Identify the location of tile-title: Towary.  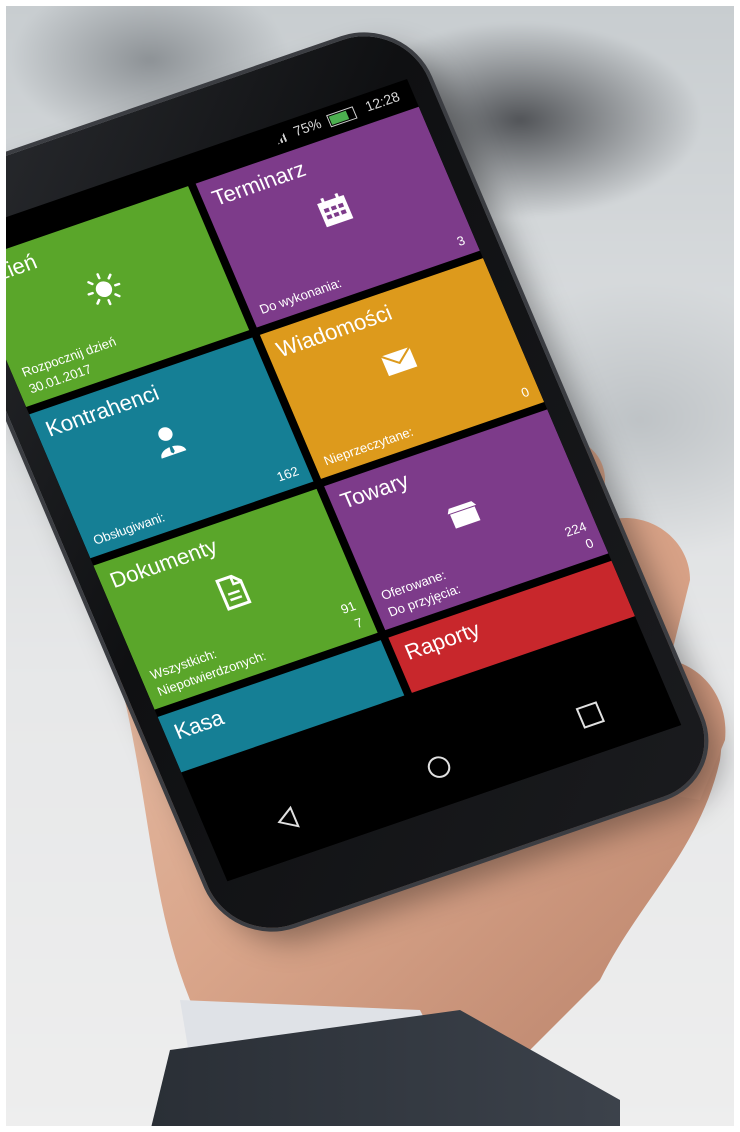
(374, 490).